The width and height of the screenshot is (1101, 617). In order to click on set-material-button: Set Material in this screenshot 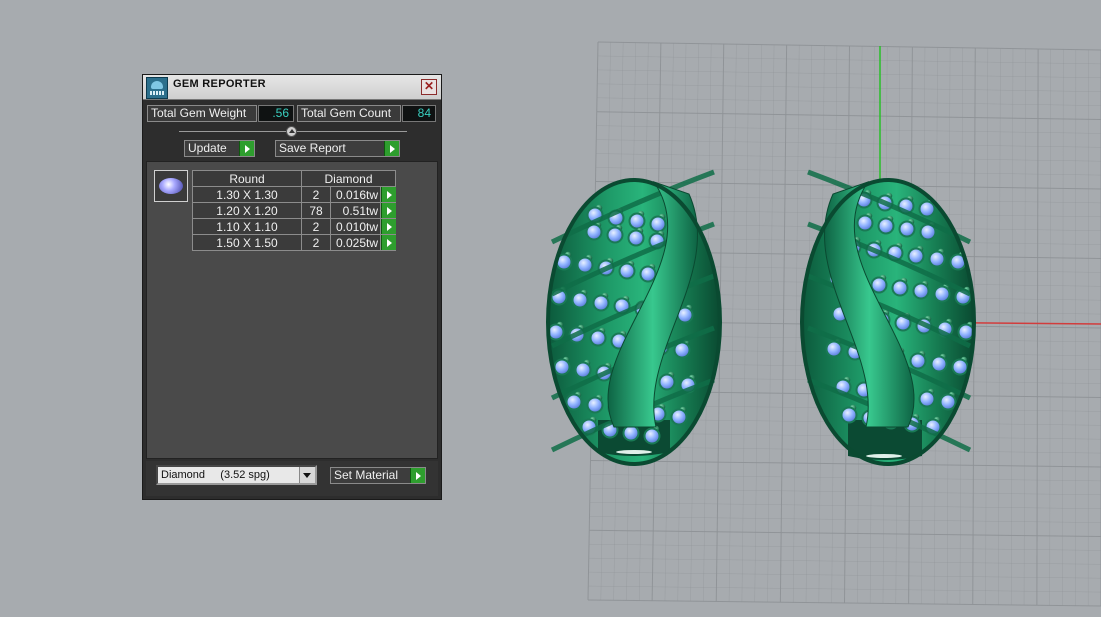, I will do `click(378, 475)`.